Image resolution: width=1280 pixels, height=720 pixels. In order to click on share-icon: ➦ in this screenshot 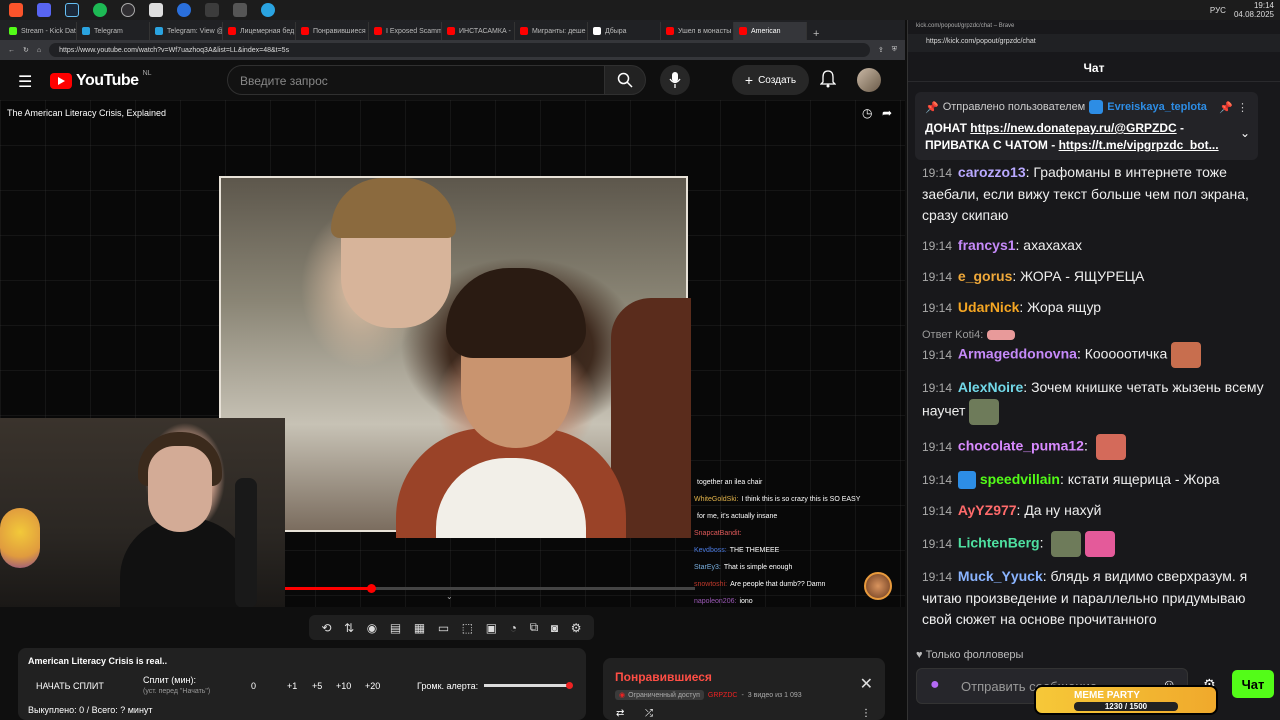, I will do `click(887, 113)`.